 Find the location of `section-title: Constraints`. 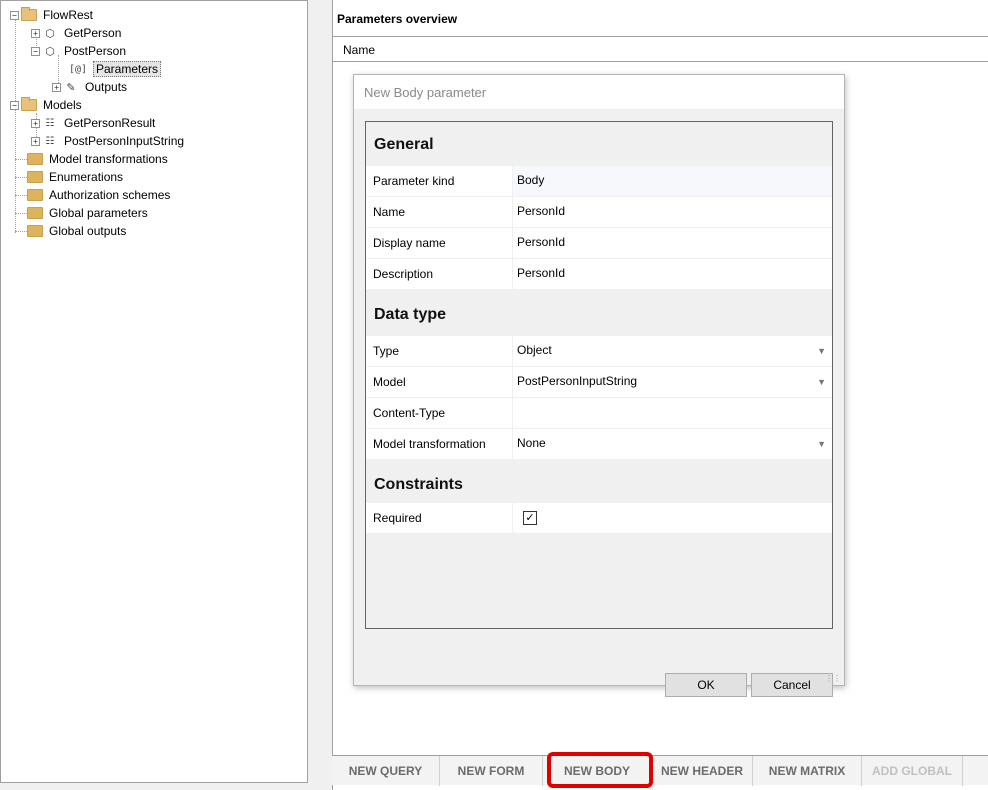

section-title: Constraints is located at coordinates (418, 484).